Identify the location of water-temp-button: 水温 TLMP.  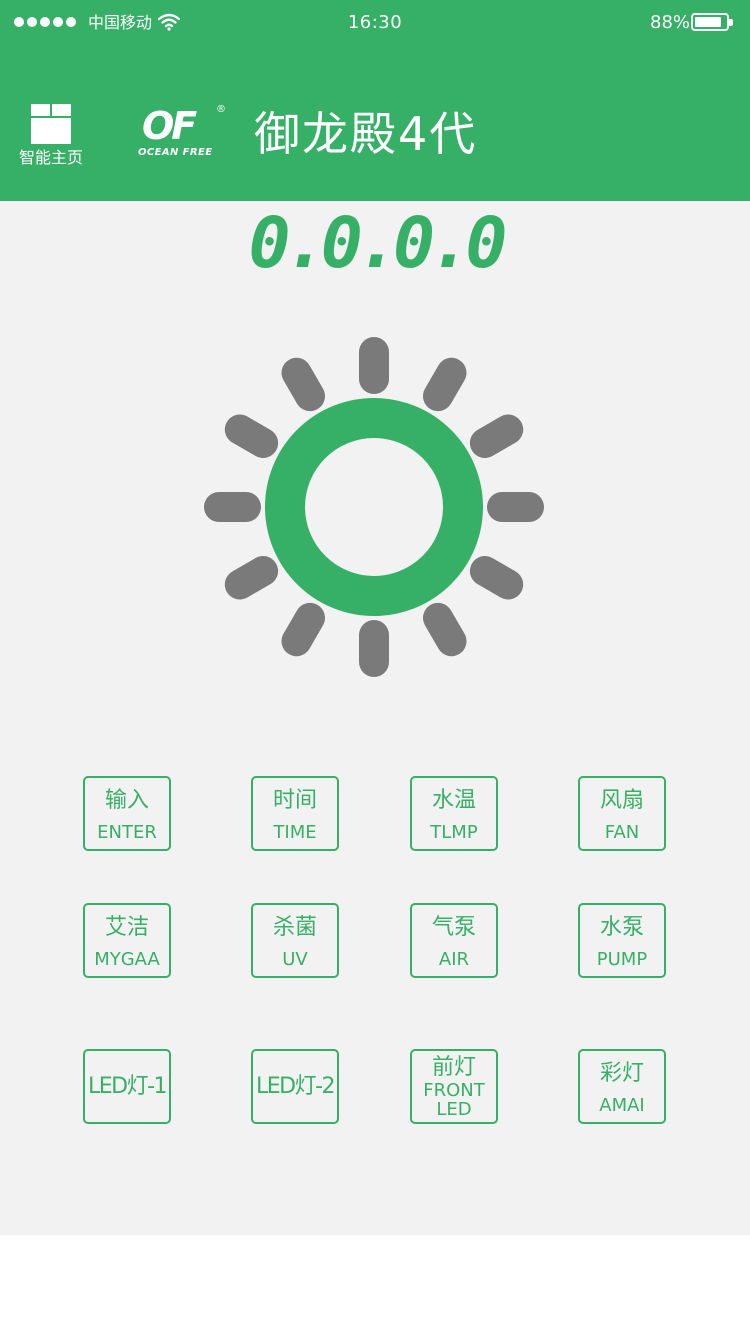
(454, 813).